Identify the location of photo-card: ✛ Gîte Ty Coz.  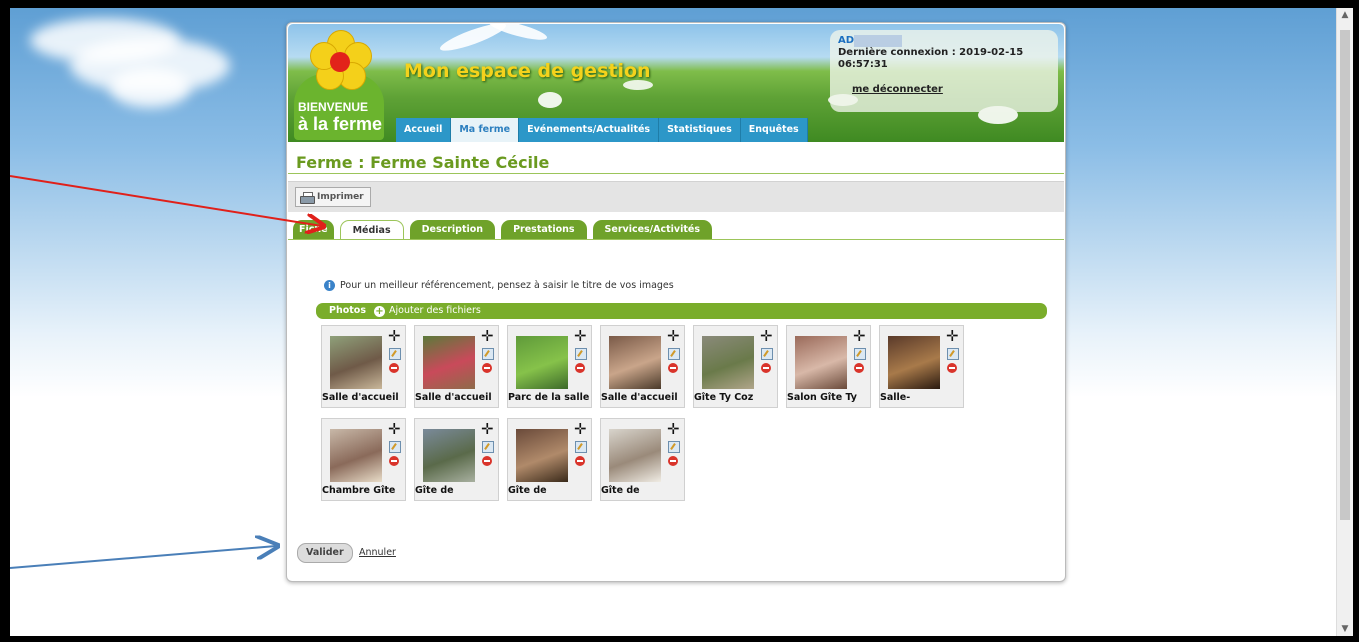
(735, 366).